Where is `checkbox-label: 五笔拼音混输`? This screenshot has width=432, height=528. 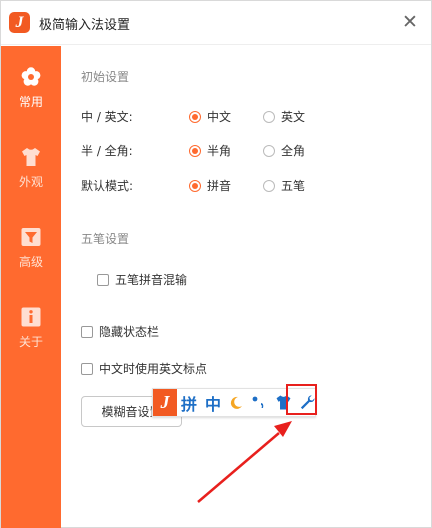
checkbox-label: 五笔拼音混输 is located at coordinates (151, 280).